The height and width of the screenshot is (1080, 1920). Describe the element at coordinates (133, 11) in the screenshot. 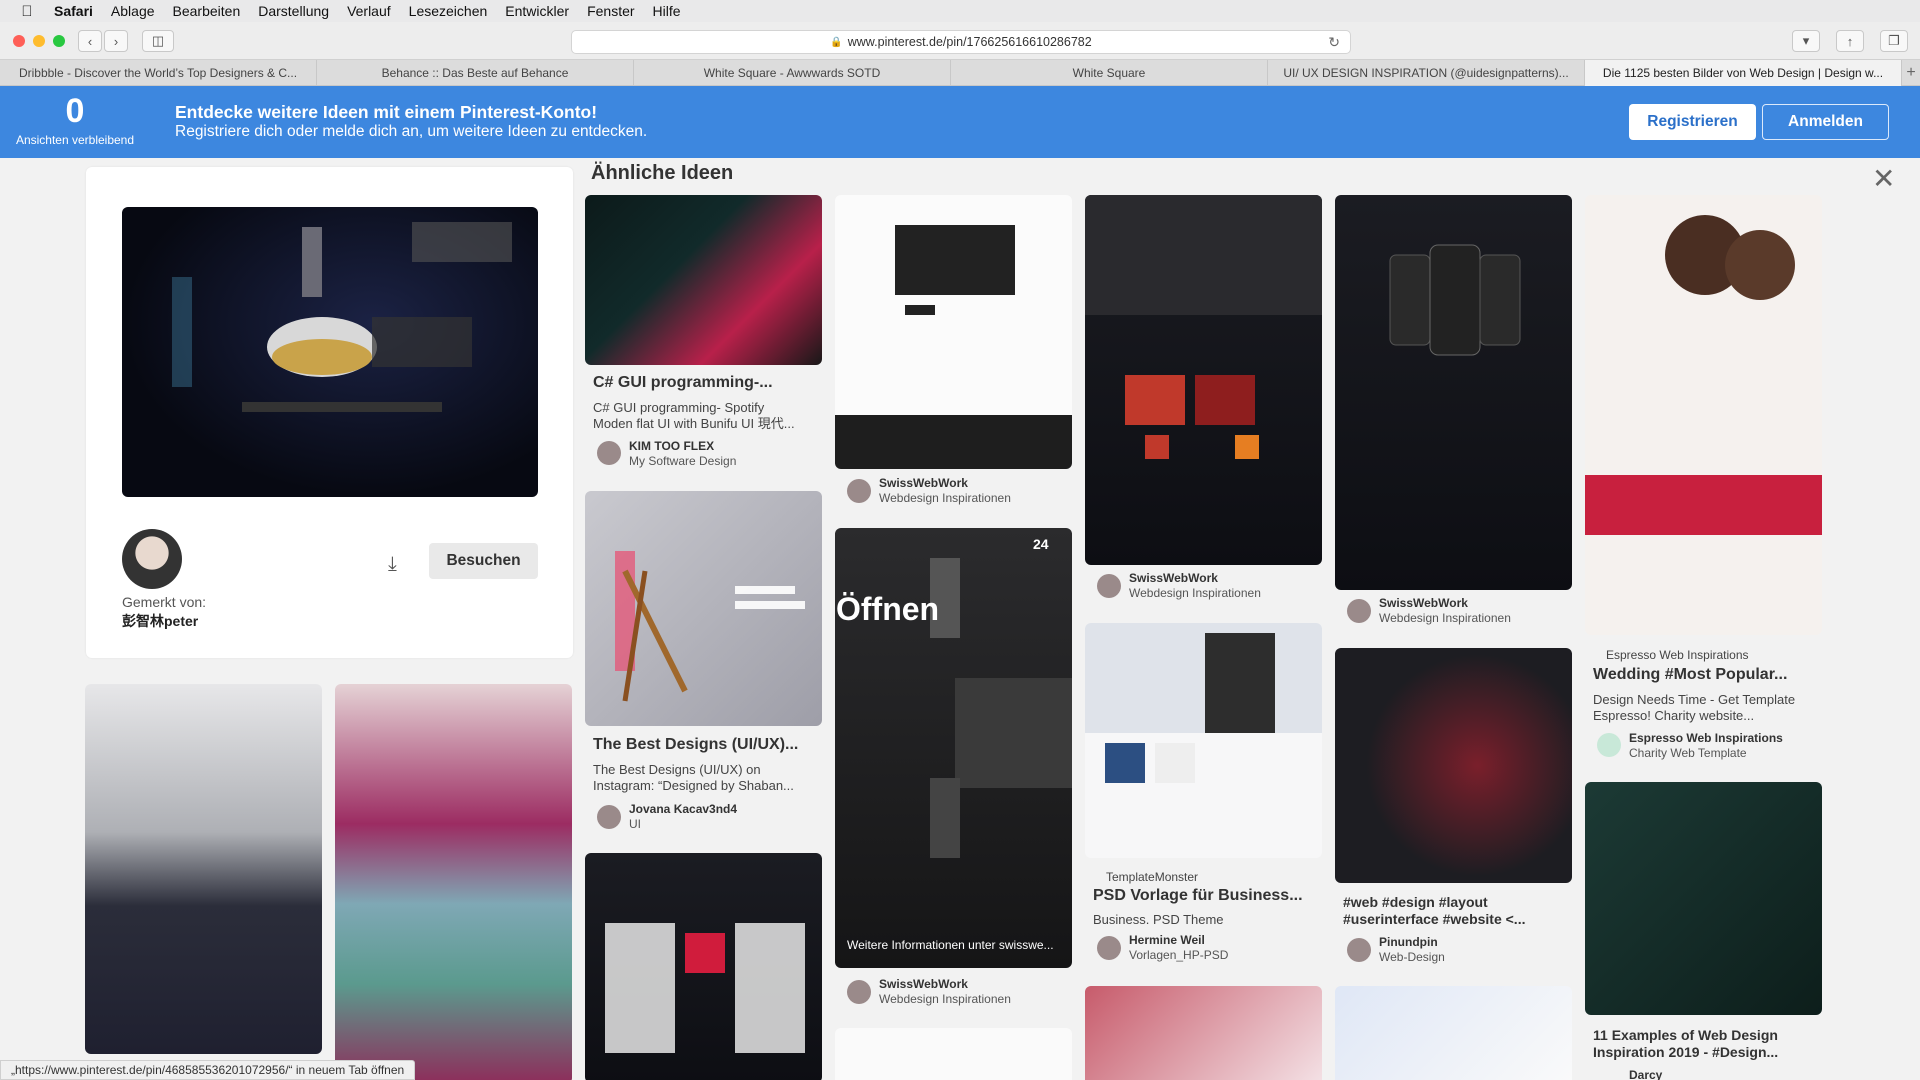

I see `menu-ablage: Ablage` at that location.